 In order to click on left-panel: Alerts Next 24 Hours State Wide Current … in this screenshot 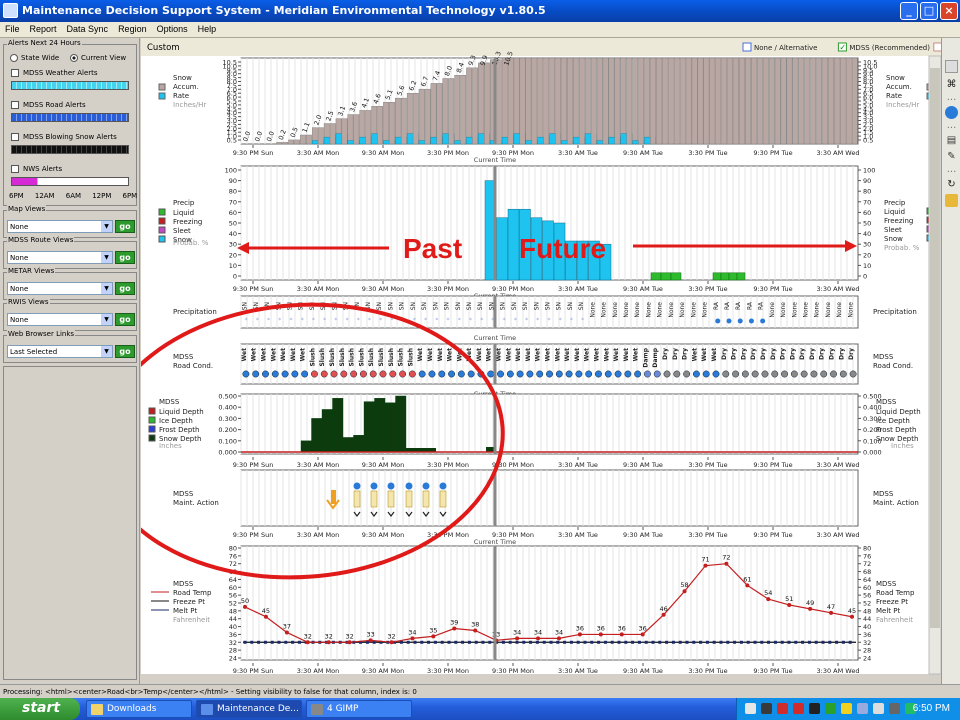, I will do `click(70, 361)`.